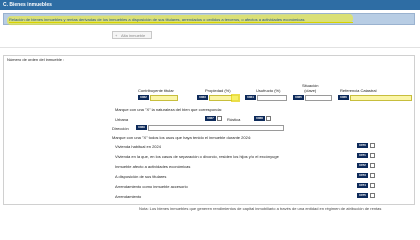 This screenshot has height=240, width=420. What do you see at coordinates (362, 145) in the screenshot?
I see `code-0070: 0070` at bounding box center [362, 145].